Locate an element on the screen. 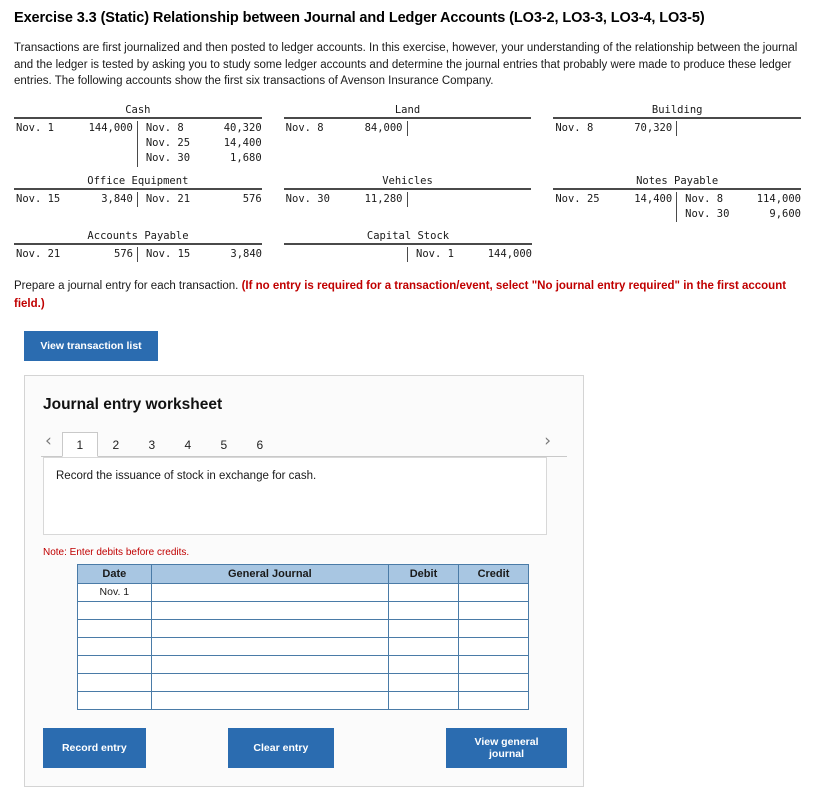 This screenshot has height=787, width=815. journal-date-cell: Nov. 1 is located at coordinates (114, 592).